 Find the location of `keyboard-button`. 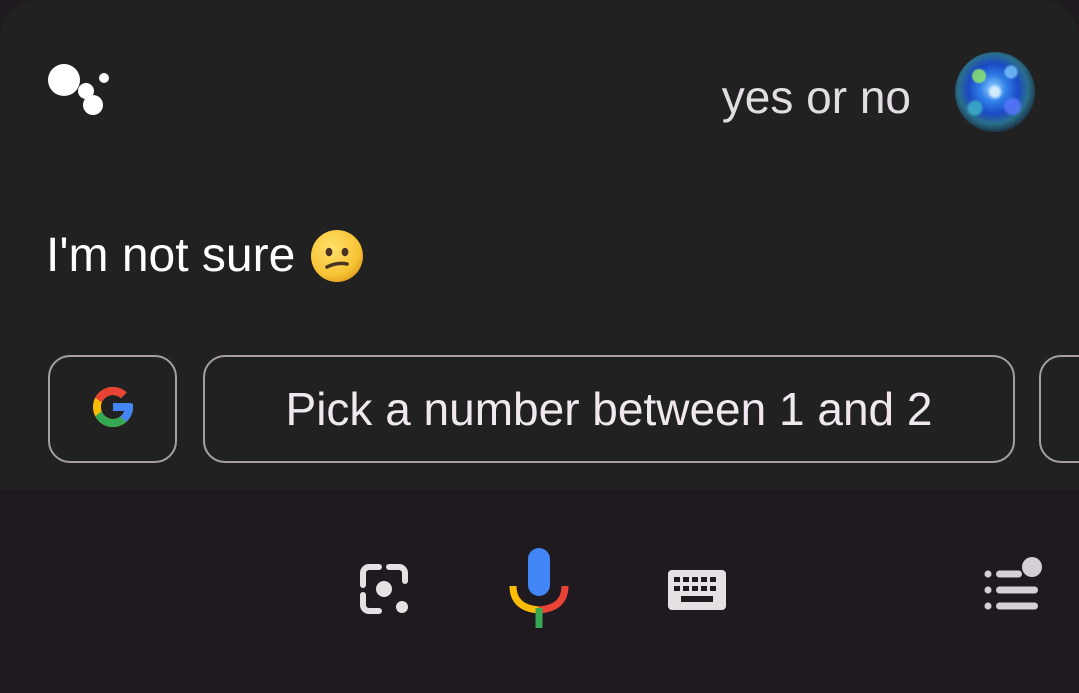

keyboard-button is located at coordinates (697, 592).